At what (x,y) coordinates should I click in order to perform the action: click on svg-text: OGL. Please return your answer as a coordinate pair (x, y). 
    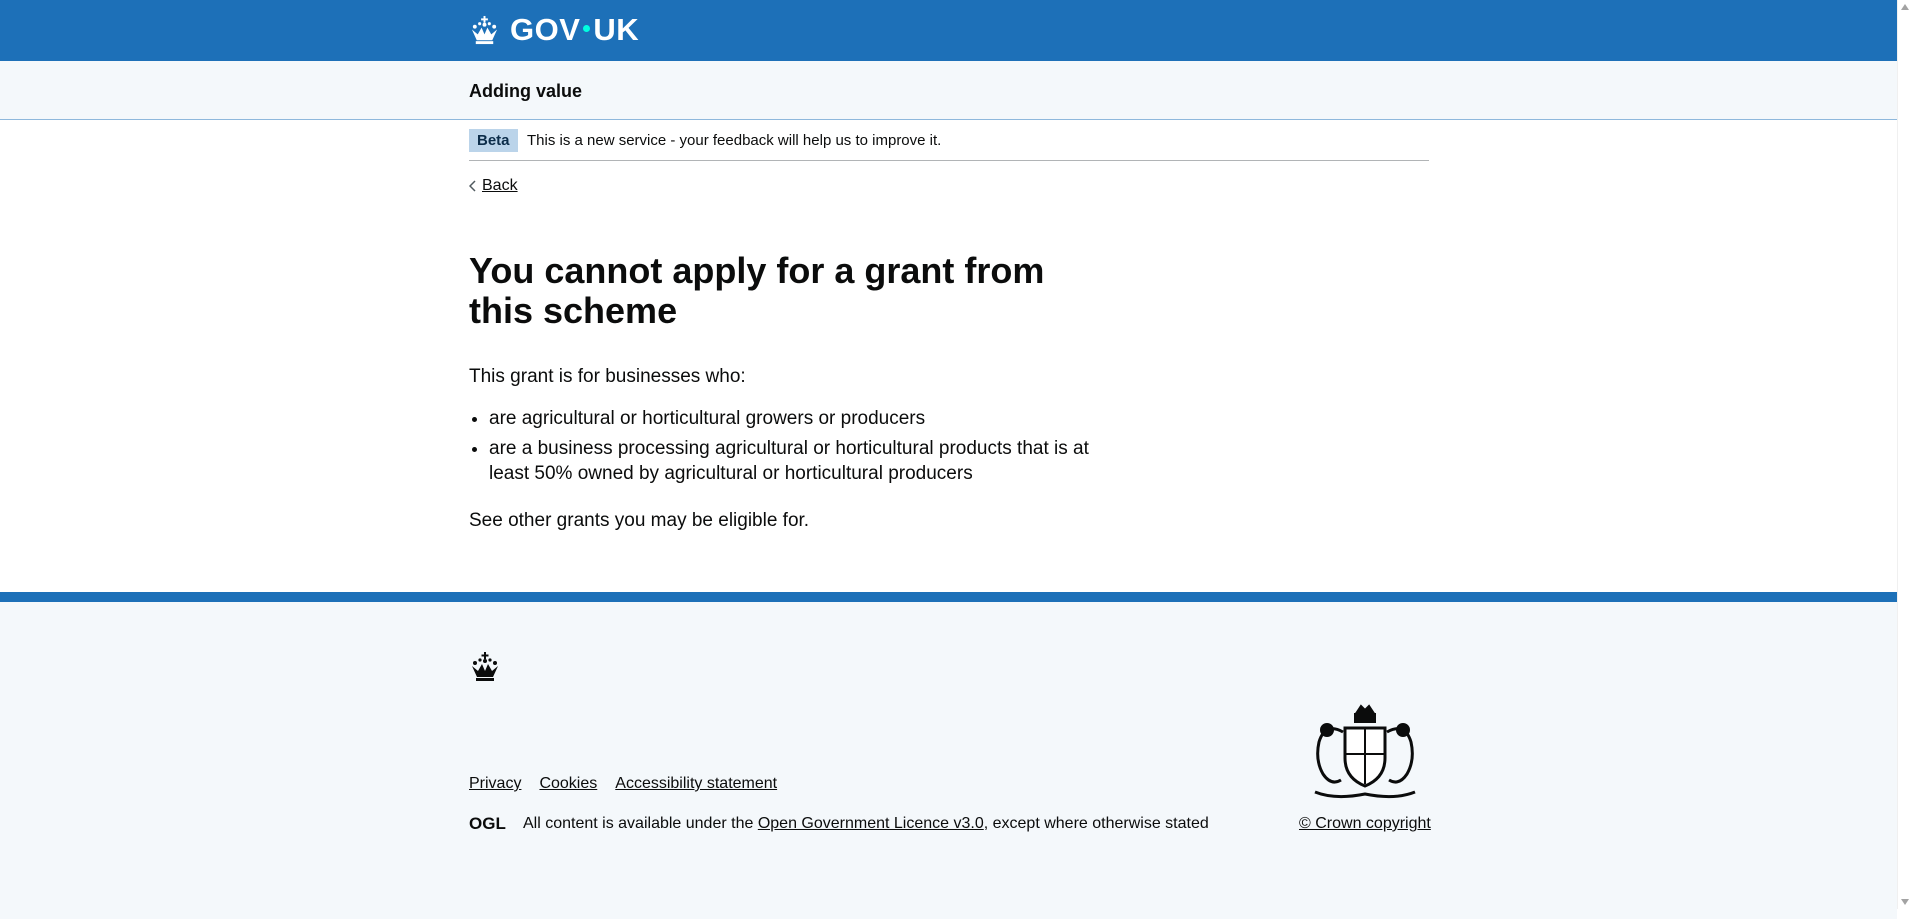
    Looking at the image, I should click on (487, 822).